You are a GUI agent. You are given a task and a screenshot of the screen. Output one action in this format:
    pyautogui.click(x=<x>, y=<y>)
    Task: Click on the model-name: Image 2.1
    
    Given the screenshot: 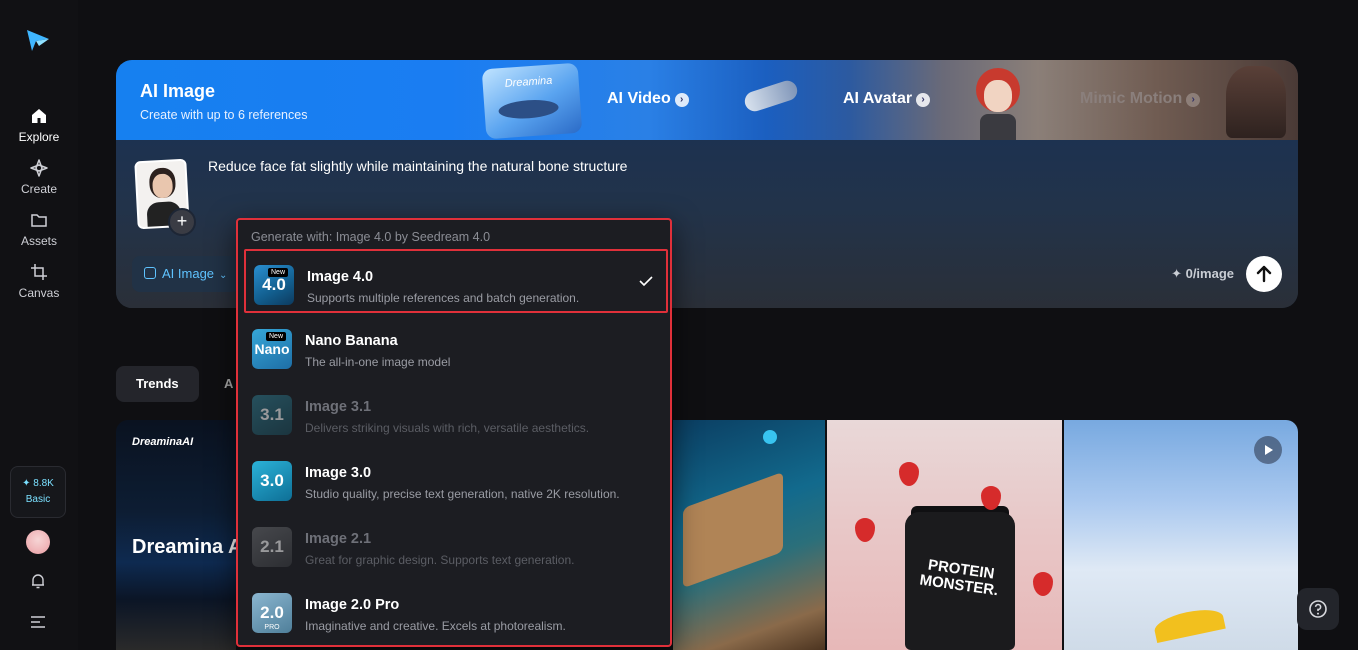 What is the action you would take?
    pyautogui.click(x=338, y=539)
    